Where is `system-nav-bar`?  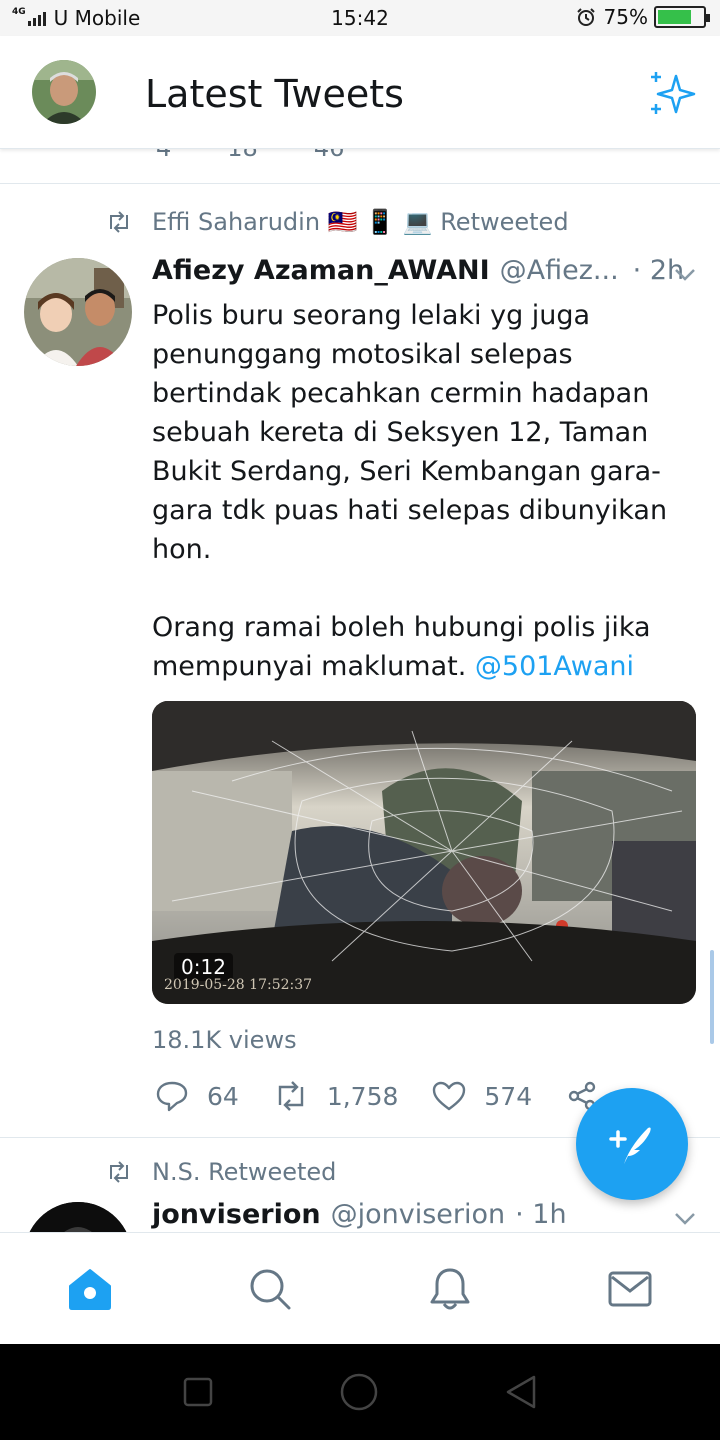 system-nav-bar is located at coordinates (360, 1392).